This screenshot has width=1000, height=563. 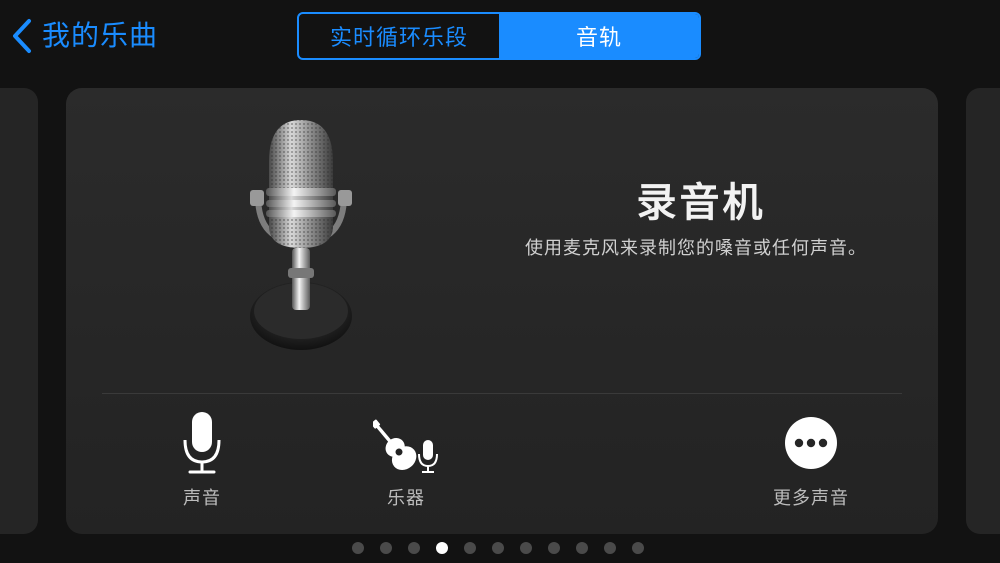 I want to click on segment-tracks: 音轨, so click(x=599, y=36).